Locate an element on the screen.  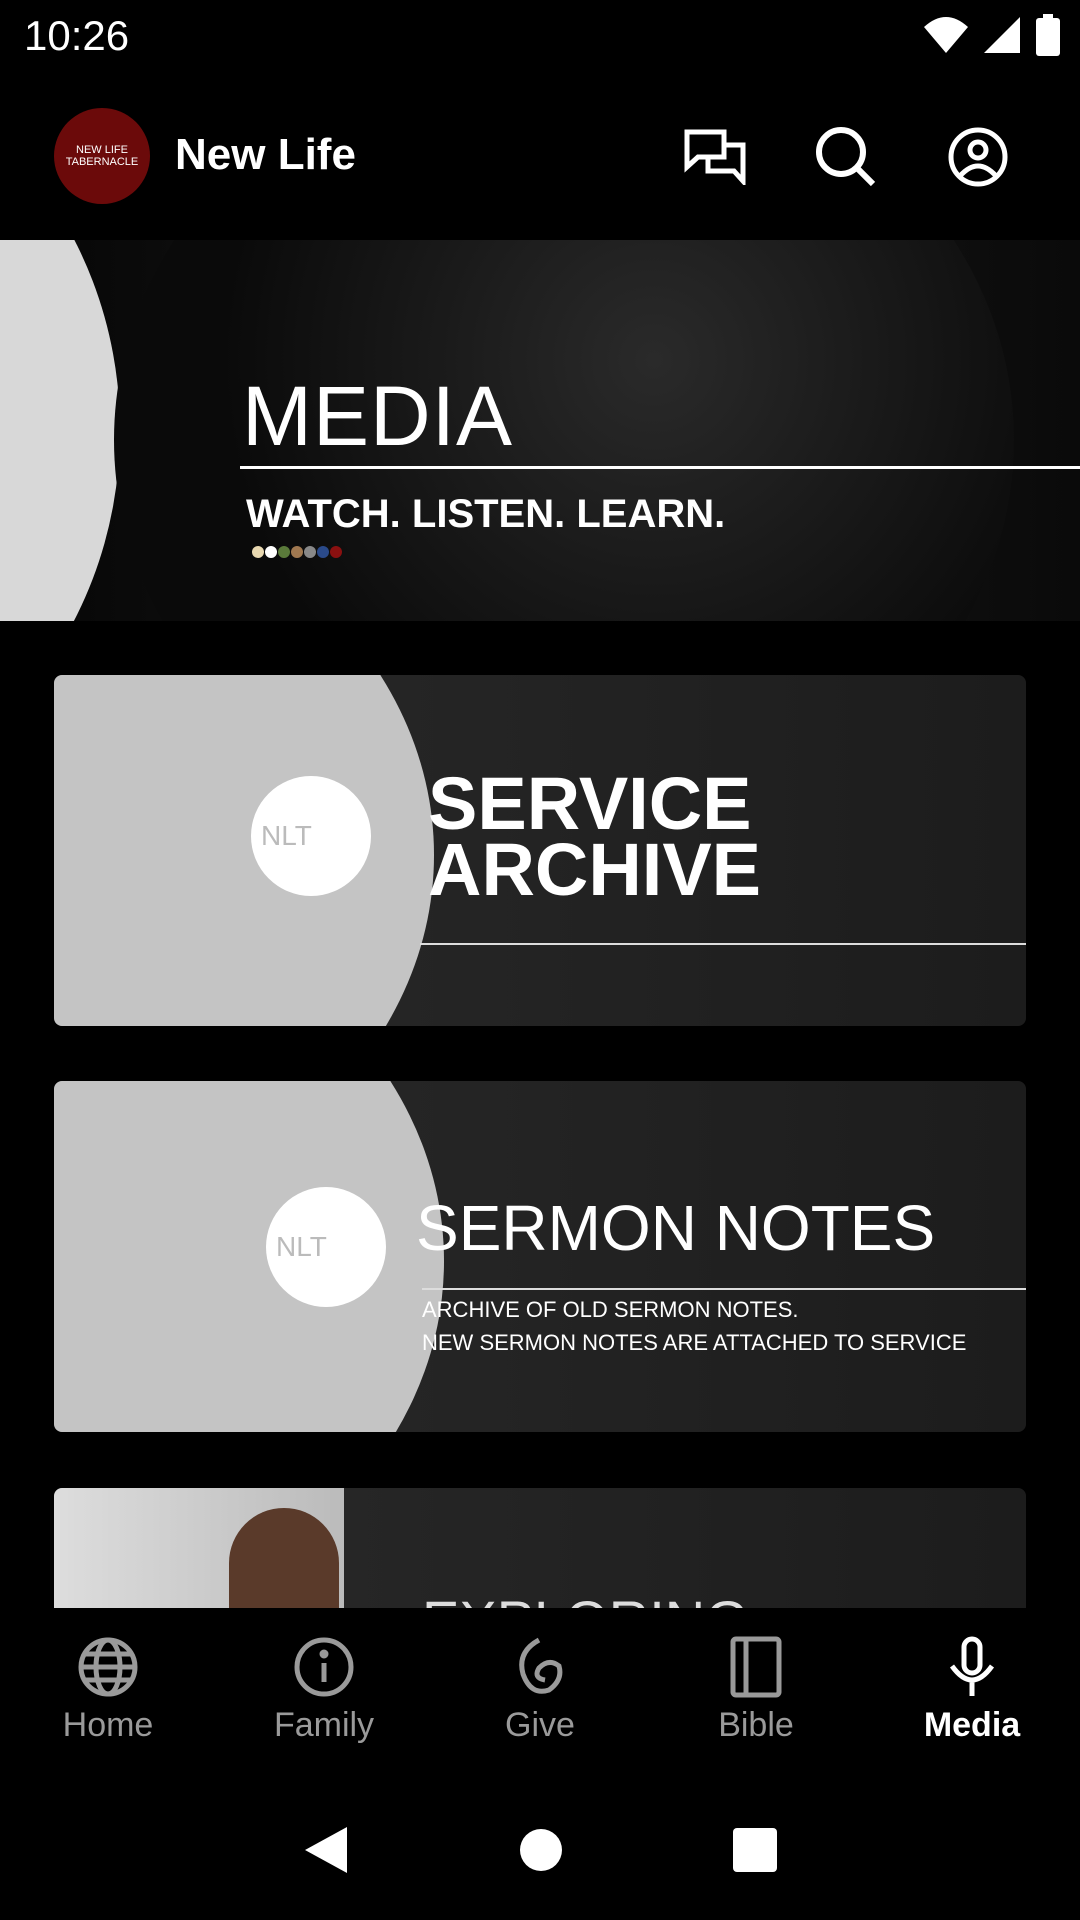
back-icon is located at coordinates (326, 1850).